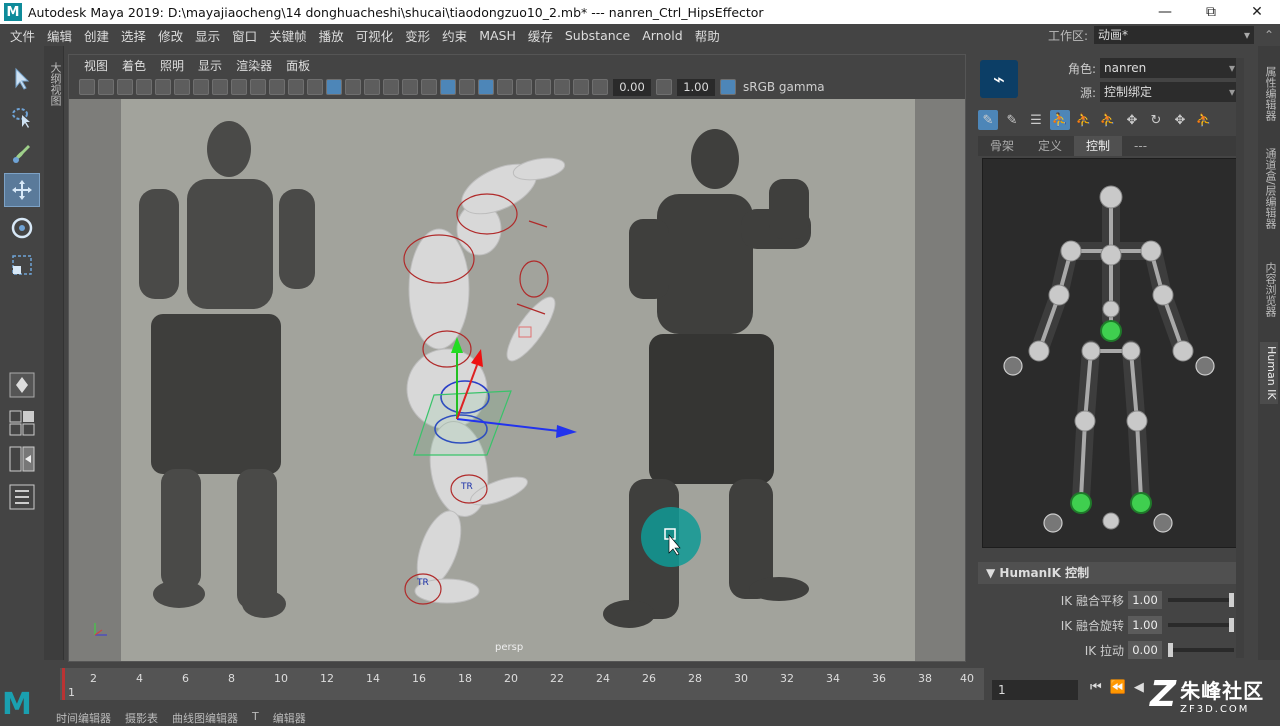  I want to click on wireframe-icon, so click(315, 87).